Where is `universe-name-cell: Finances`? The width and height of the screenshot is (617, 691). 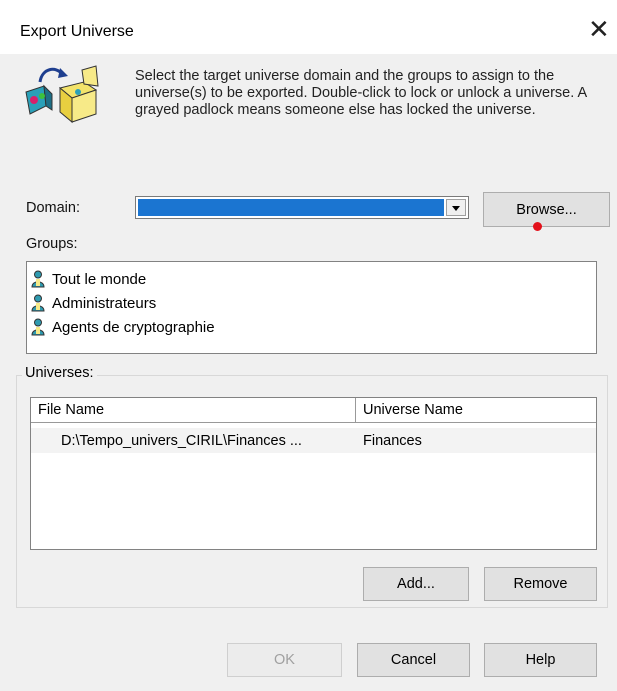
universe-name-cell: Finances is located at coordinates (392, 440).